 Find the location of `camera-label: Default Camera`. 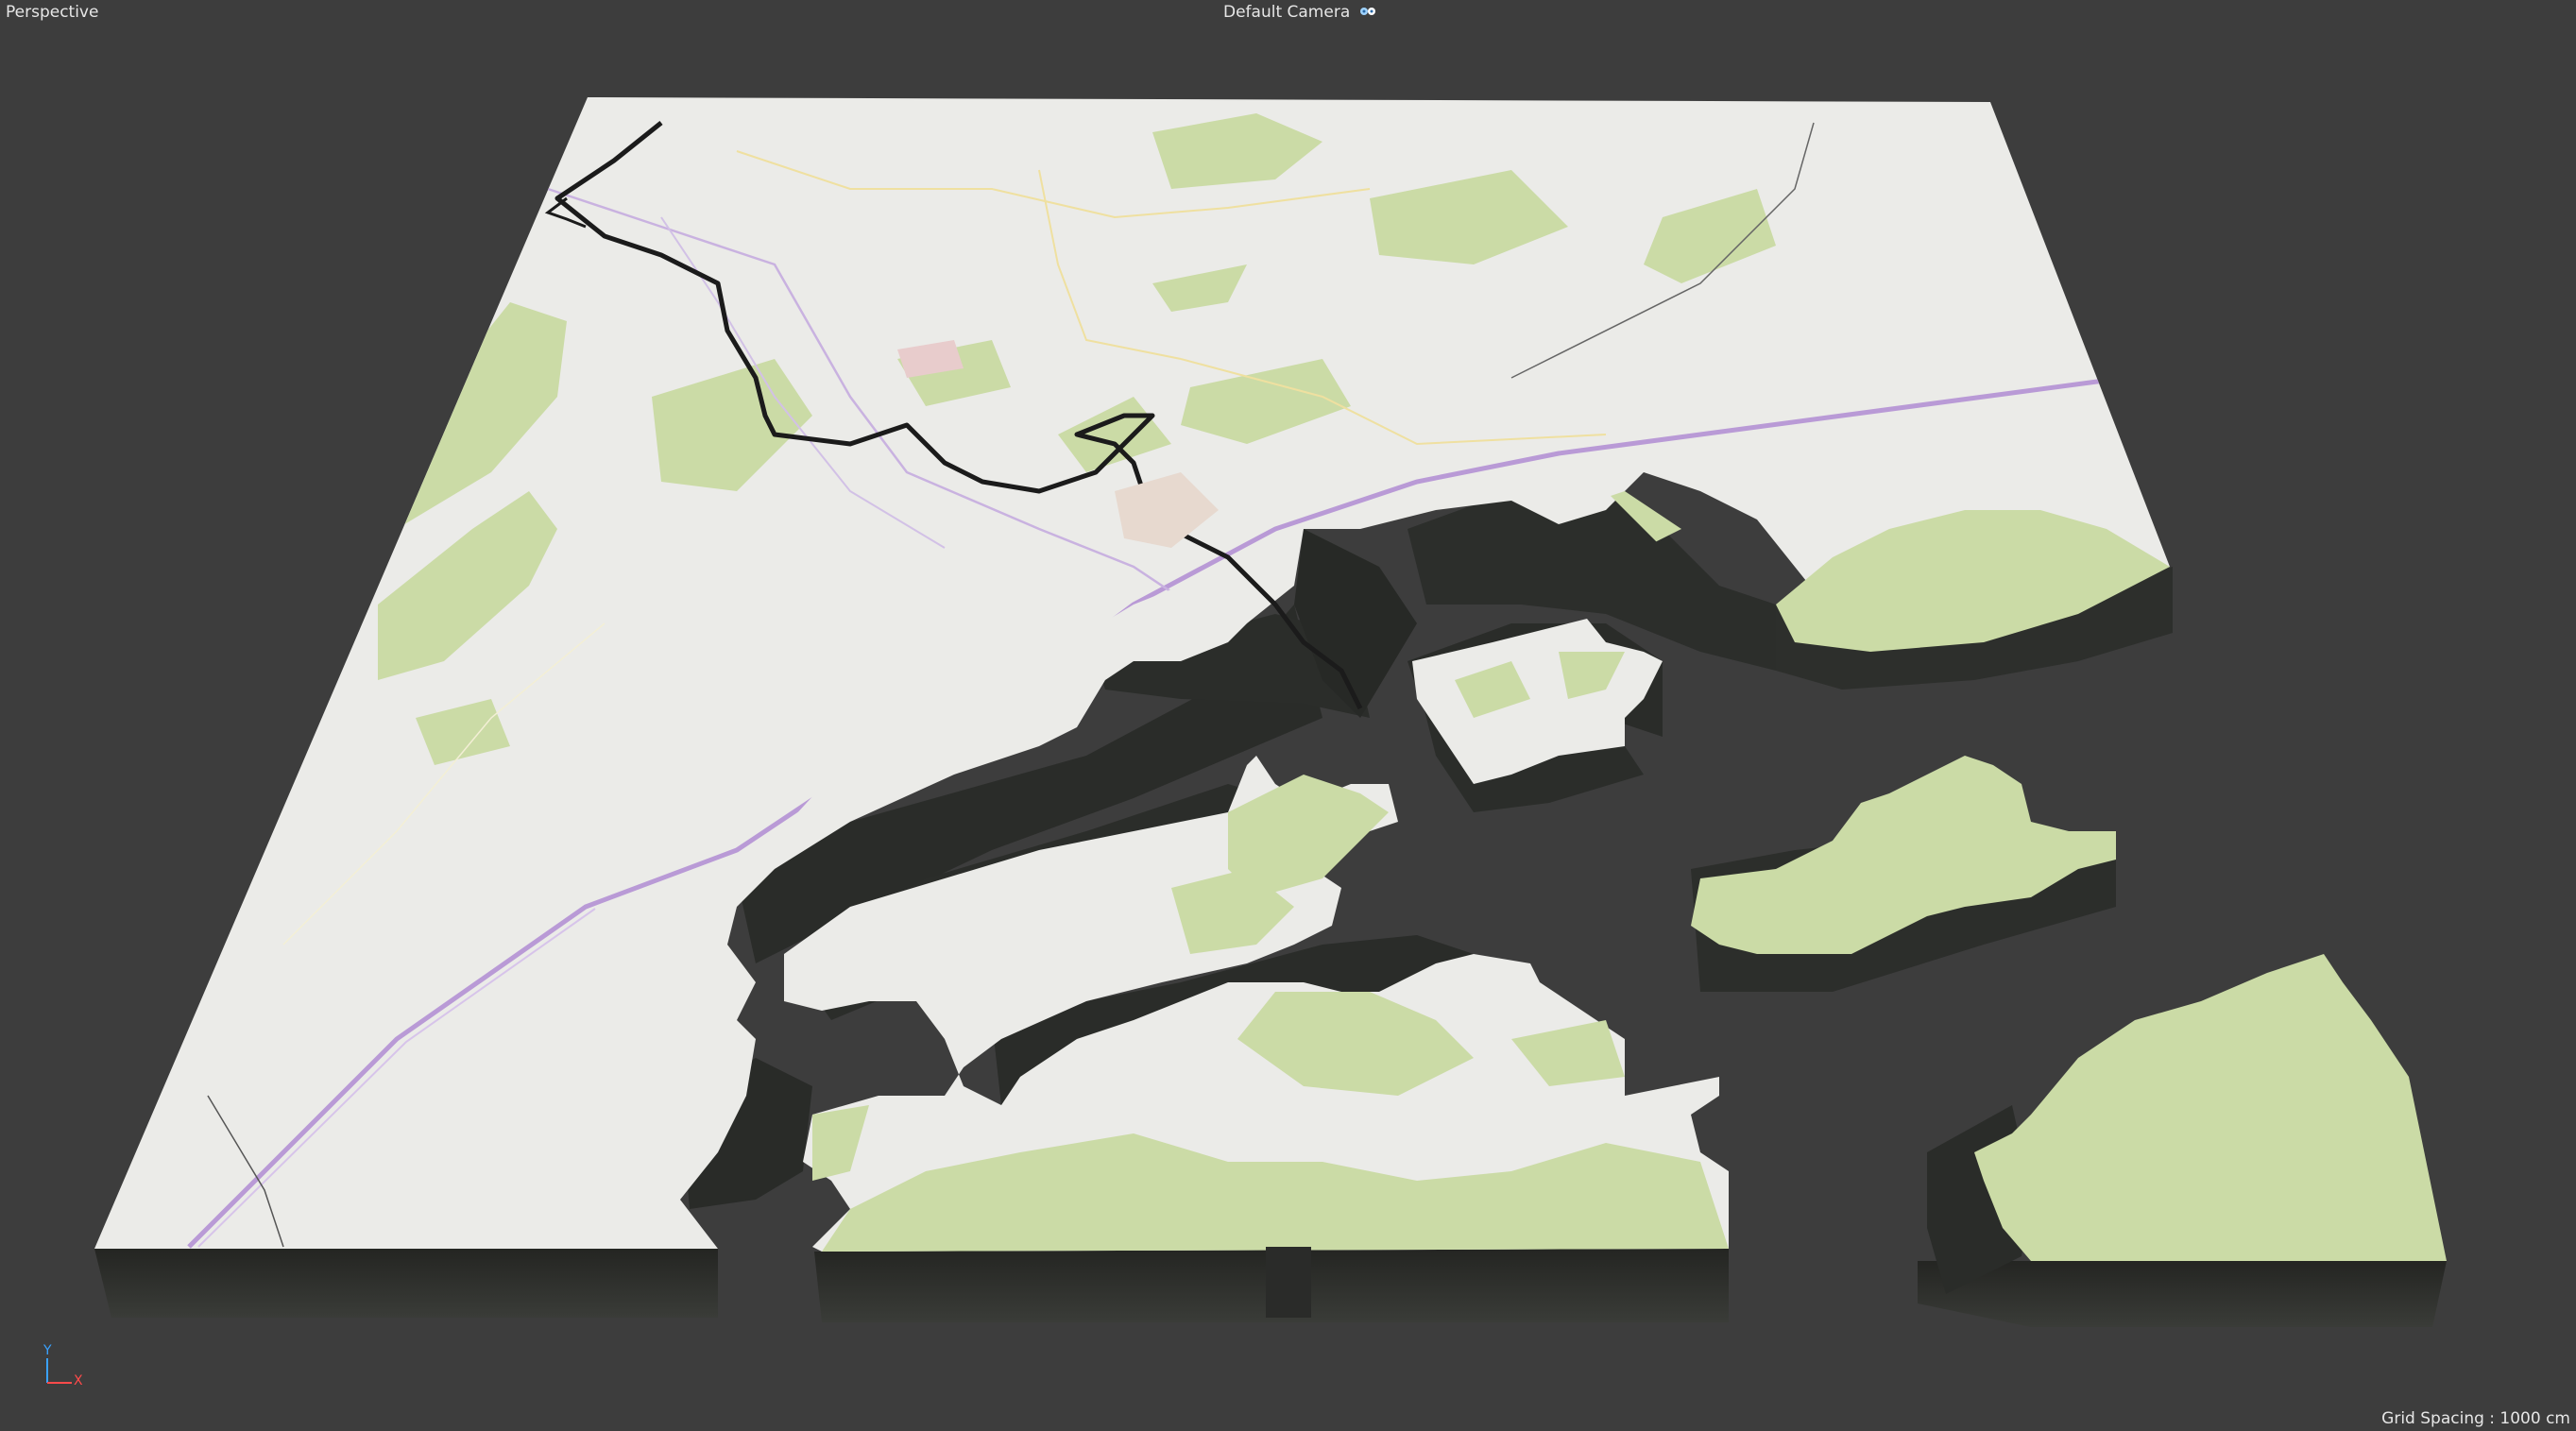

camera-label: Default Camera is located at coordinates (1287, 12).